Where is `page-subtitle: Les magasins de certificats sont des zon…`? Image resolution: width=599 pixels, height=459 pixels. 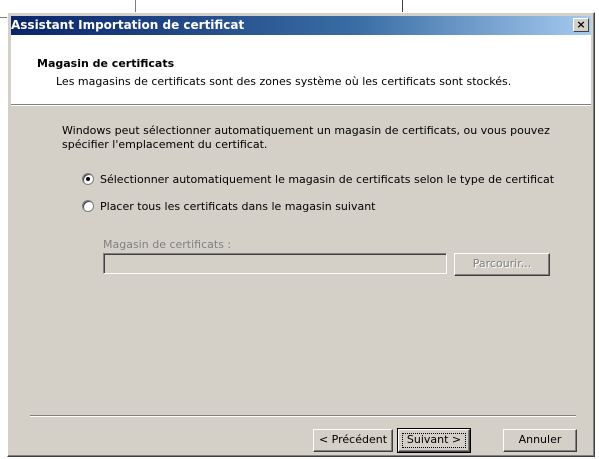 page-subtitle: Les magasins de certificats sont des zon… is located at coordinates (284, 81).